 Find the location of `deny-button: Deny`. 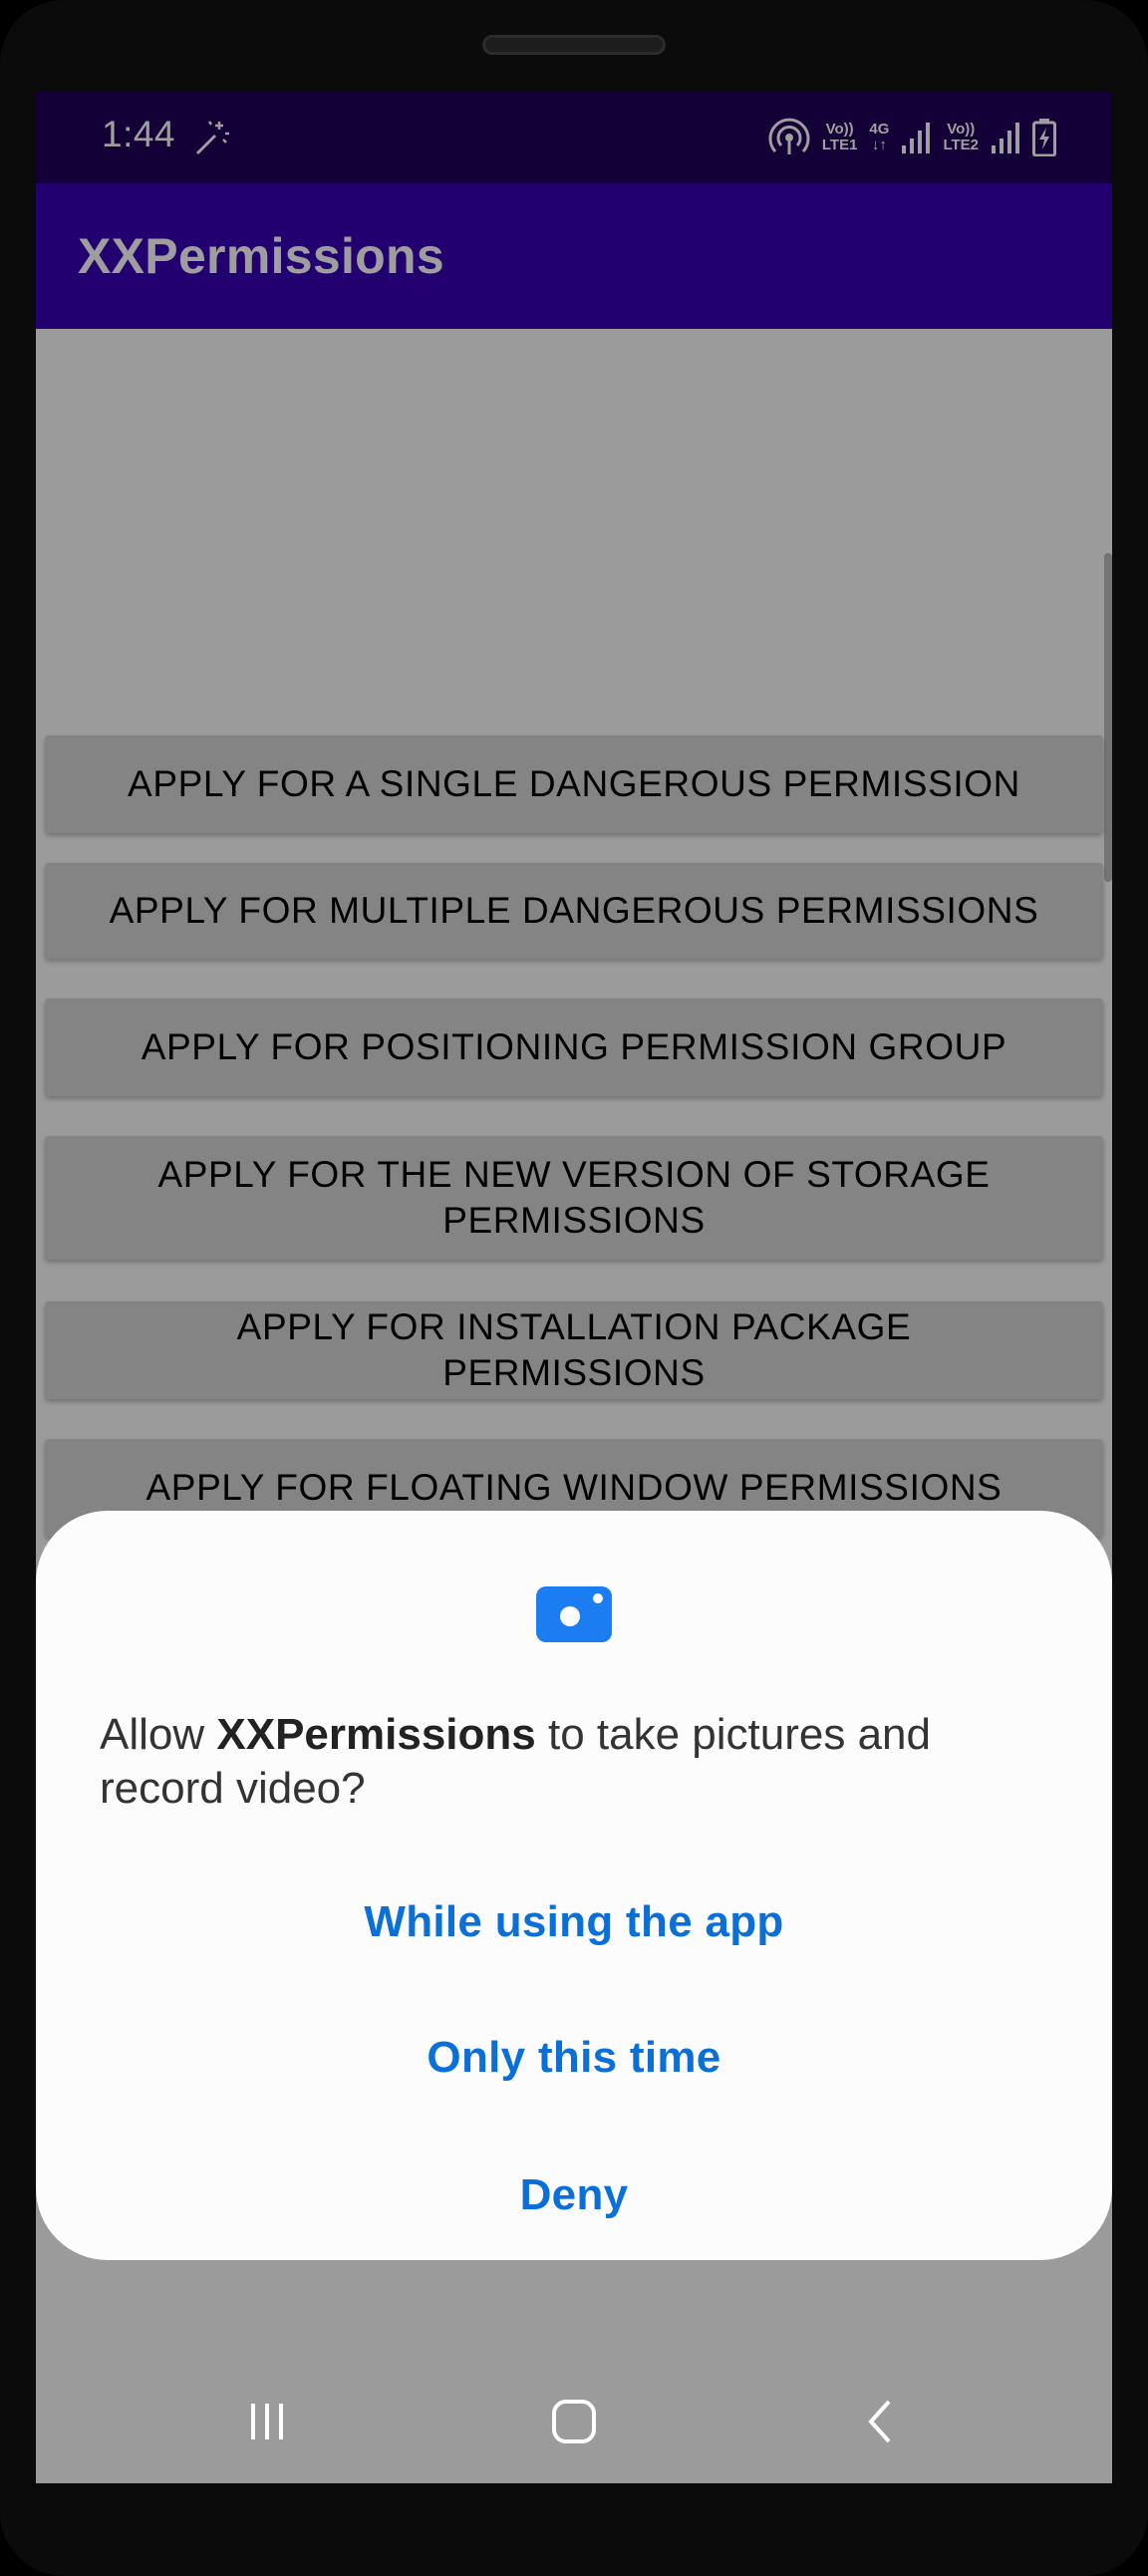

deny-button: Deny is located at coordinates (574, 2195).